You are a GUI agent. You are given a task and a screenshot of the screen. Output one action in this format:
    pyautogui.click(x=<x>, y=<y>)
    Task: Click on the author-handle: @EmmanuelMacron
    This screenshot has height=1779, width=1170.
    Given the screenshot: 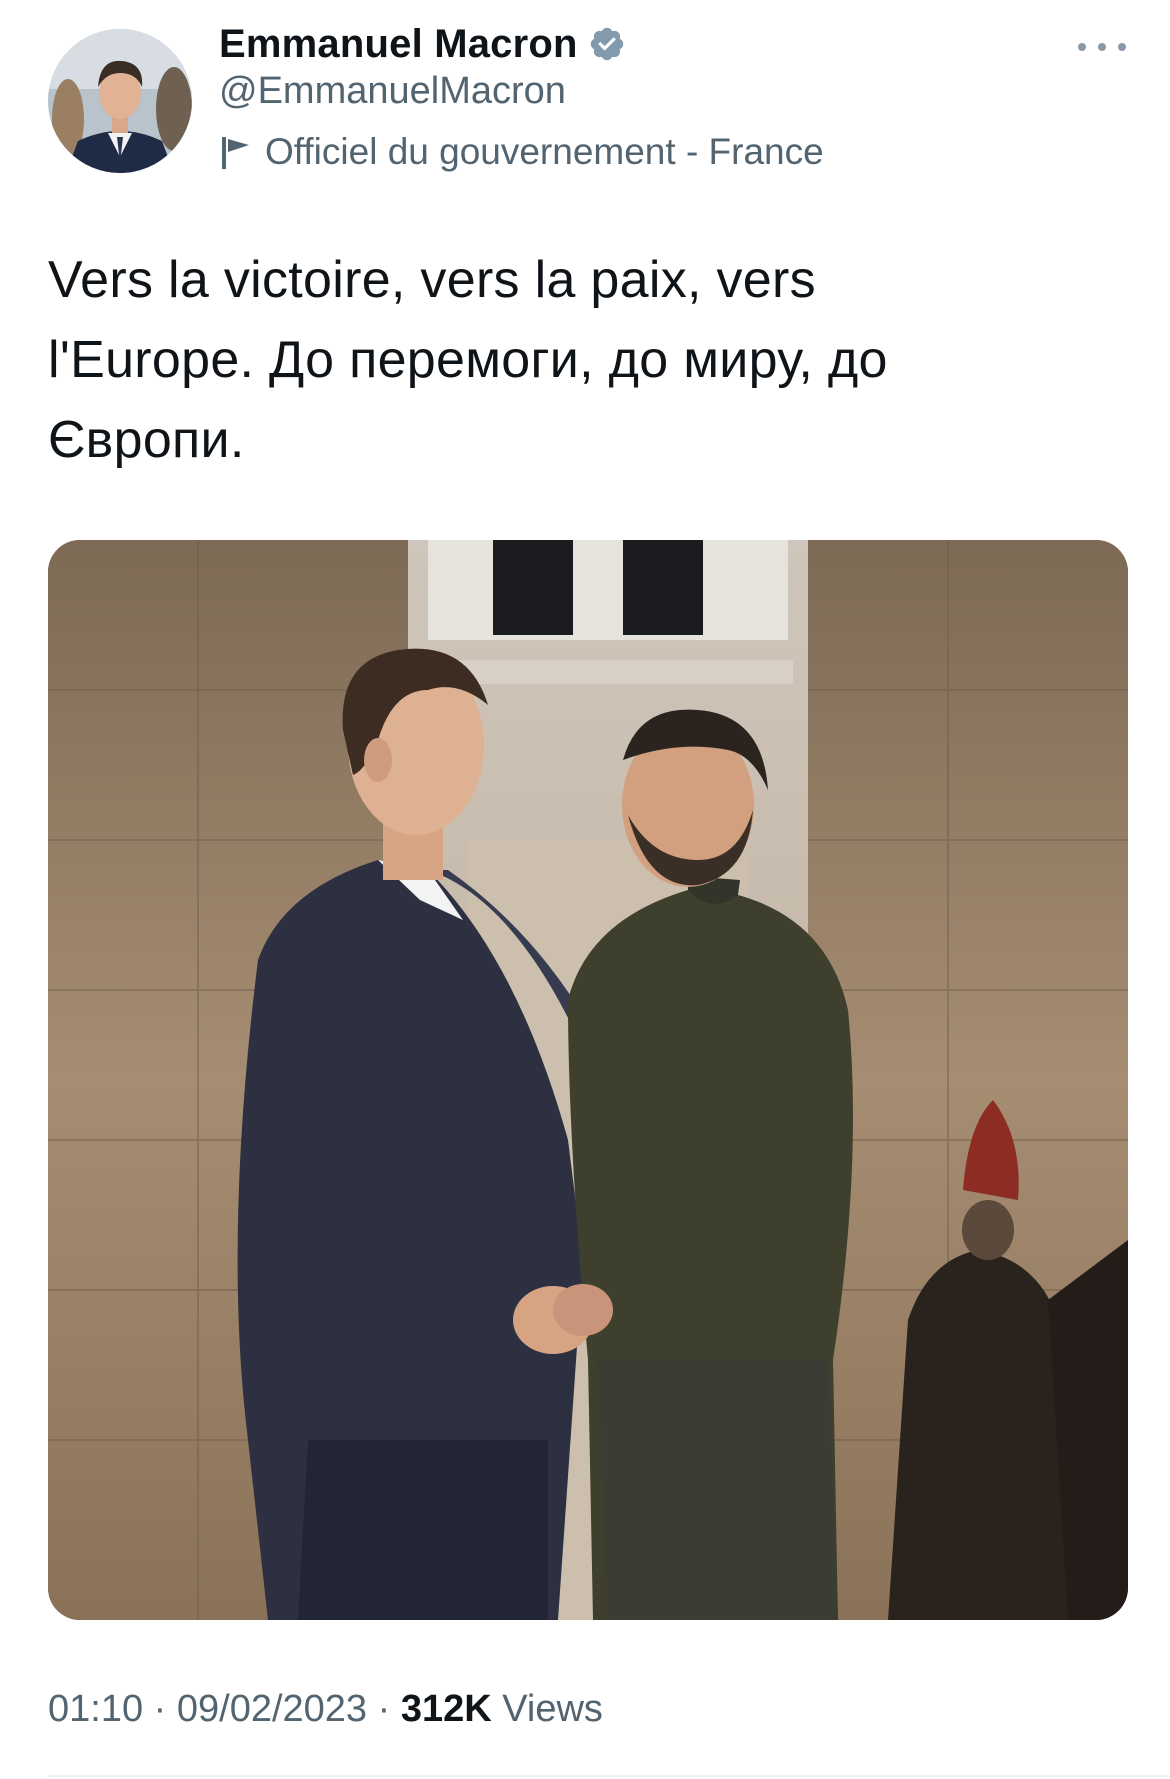 What is the action you would take?
    pyautogui.click(x=392, y=91)
    